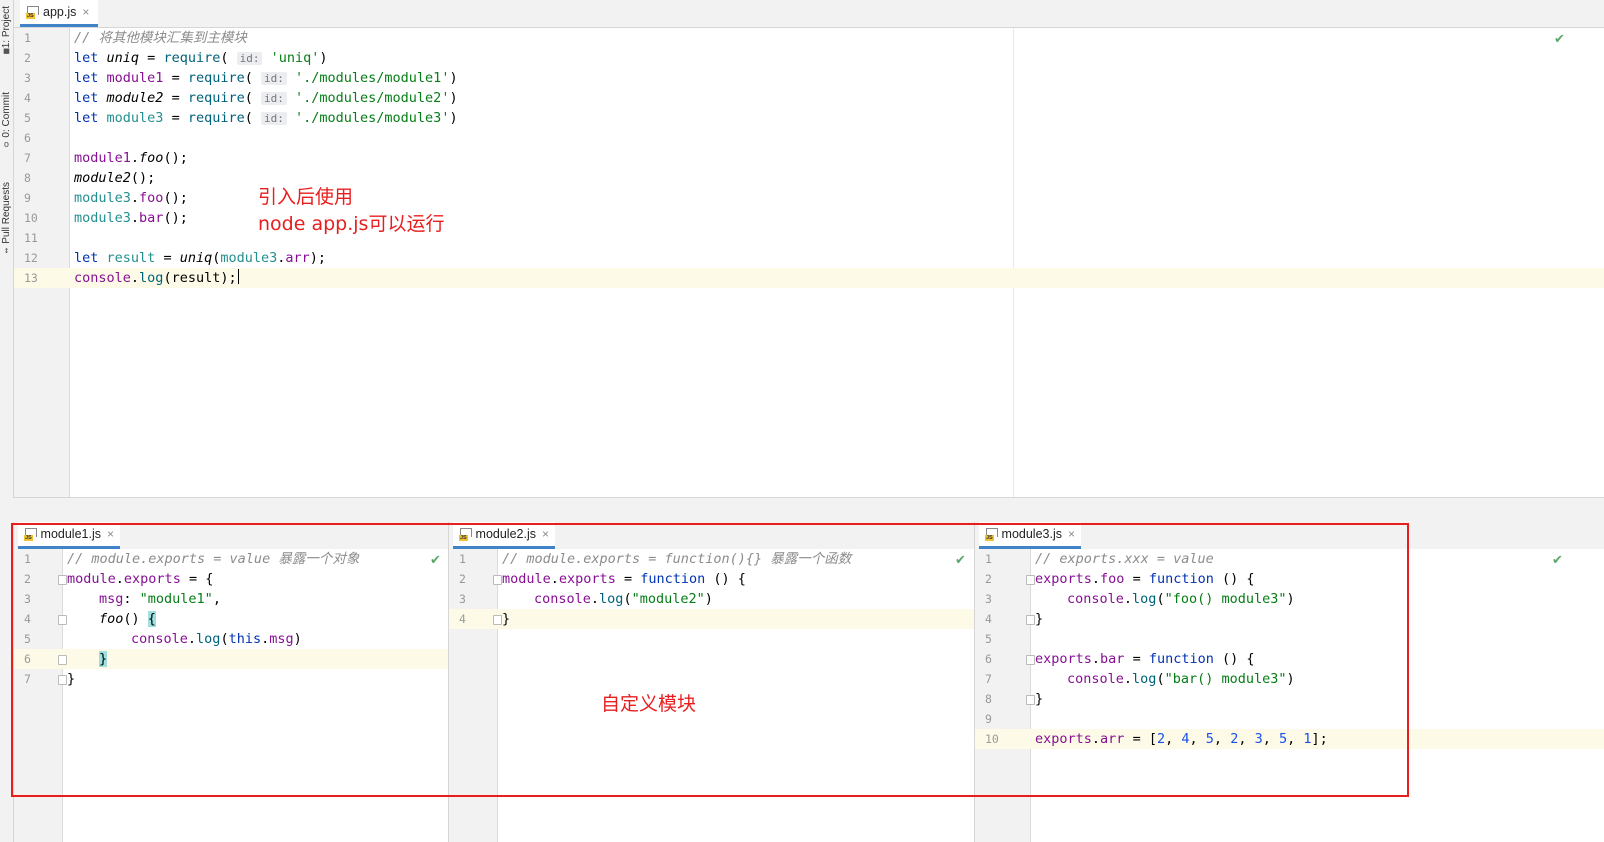 This screenshot has height=842, width=1604. What do you see at coordinates (122, 599) in the screenshot?
I see `code-line: 3 msg: "module1",` at bounding box center [122, 599].